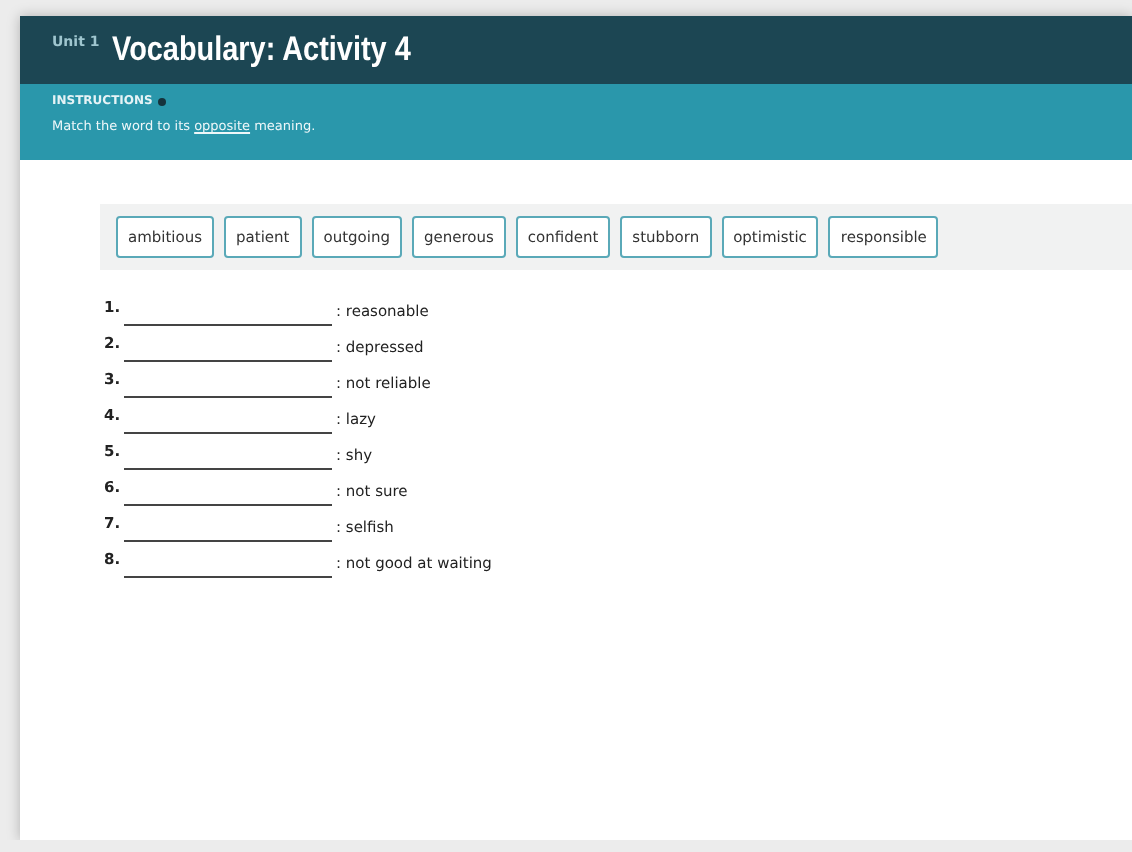  Describe the element at coordinates (162, 101) in the screenshot. I see `dot-icon` at that location.